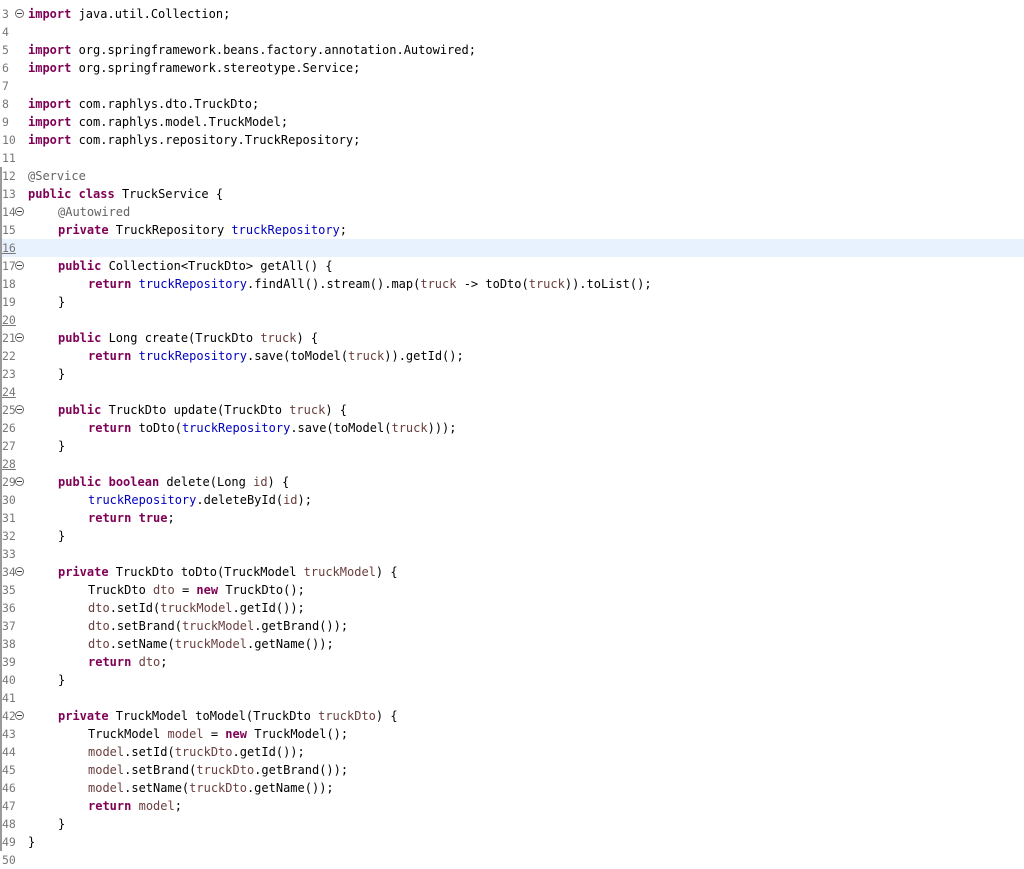 The image size is (1024, 869). What do you see at coordinates (218, 770) in the screenshot?
I see `code-text: model.setBrand(truckDto.getBrand());` at bounding box center [218, 770].